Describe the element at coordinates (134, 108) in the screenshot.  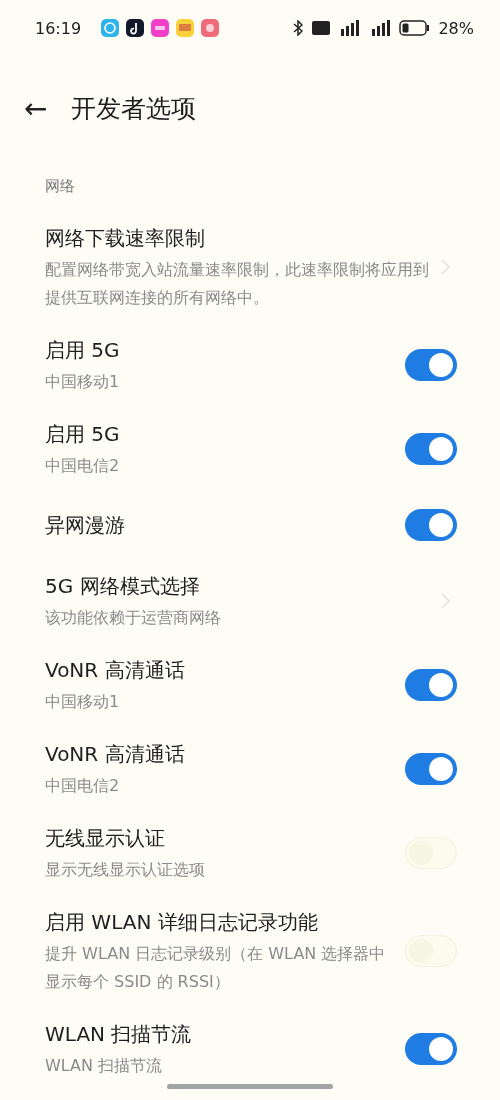
I see `page-title: 开发者选项` at that location.